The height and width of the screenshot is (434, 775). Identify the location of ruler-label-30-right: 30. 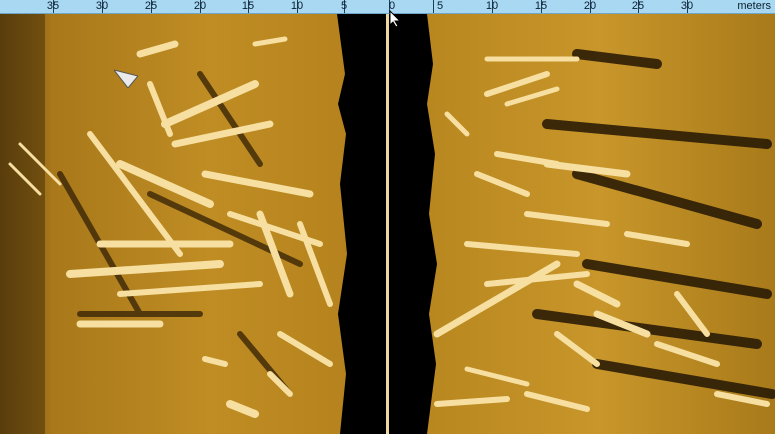
(687, 6).